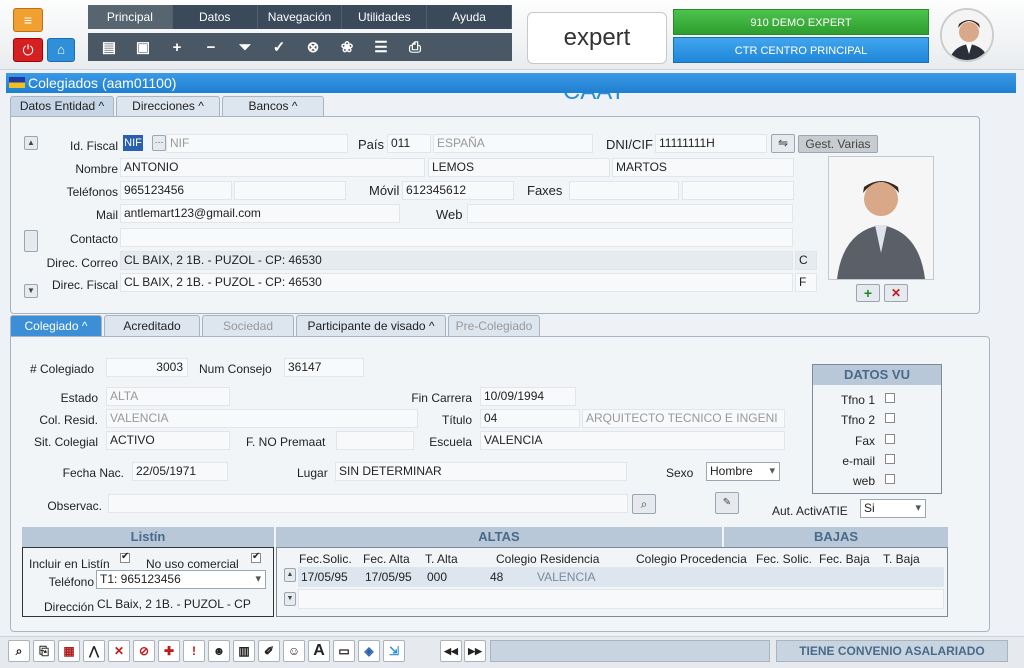 This screenshot has height=668, width=1024. What do you see at coordinates (147, 367) in the screenshot?
I see `num-colegiado-field: 3003` at bounding box center [147, 367].